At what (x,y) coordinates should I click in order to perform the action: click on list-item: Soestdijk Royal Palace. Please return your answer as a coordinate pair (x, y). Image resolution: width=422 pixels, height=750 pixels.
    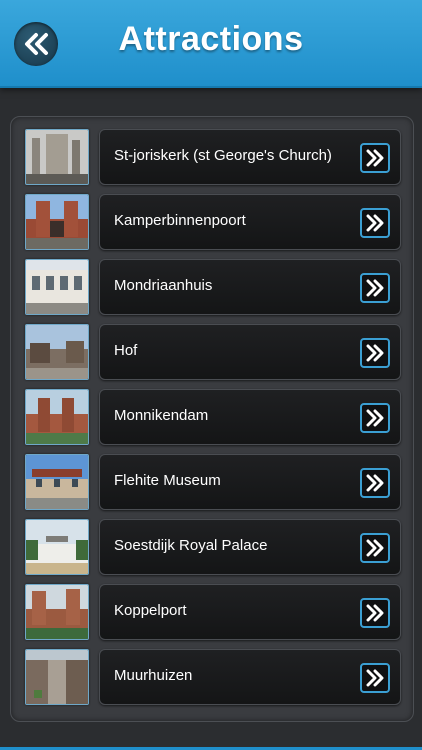
    Looking at the image, I should click on (212, 548).